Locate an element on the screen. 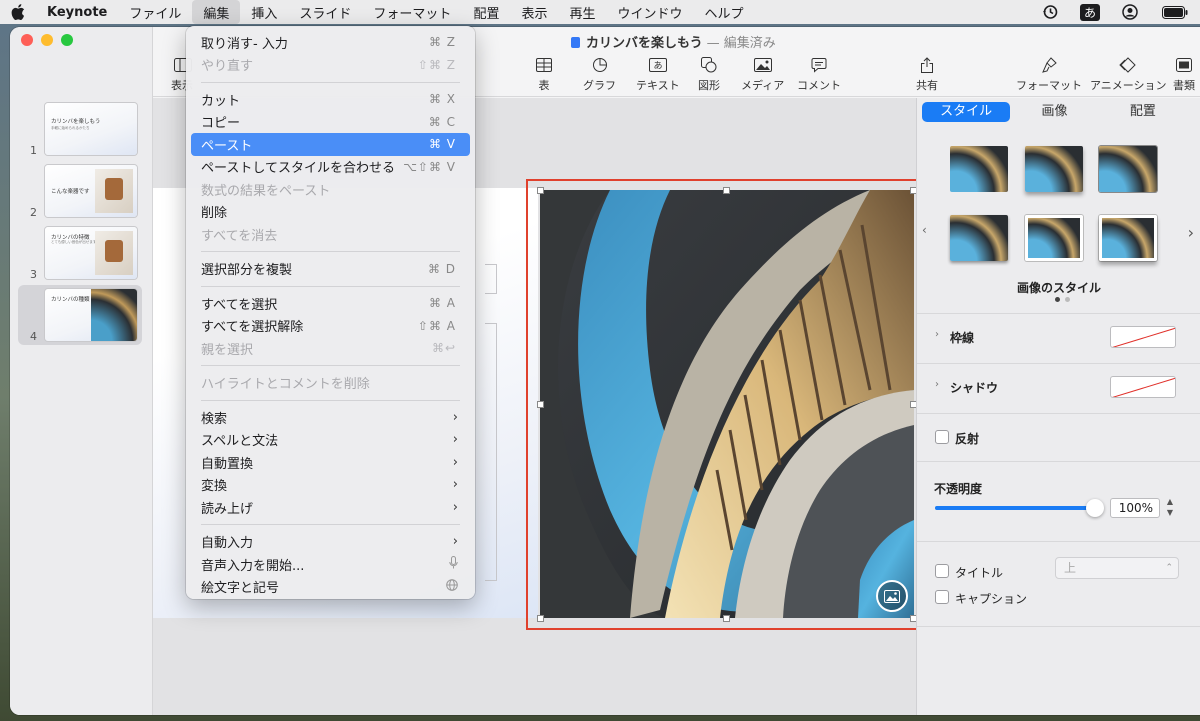 The image size is (1200, 721). chart-button: グラフ is located at coordinates (599, 74).